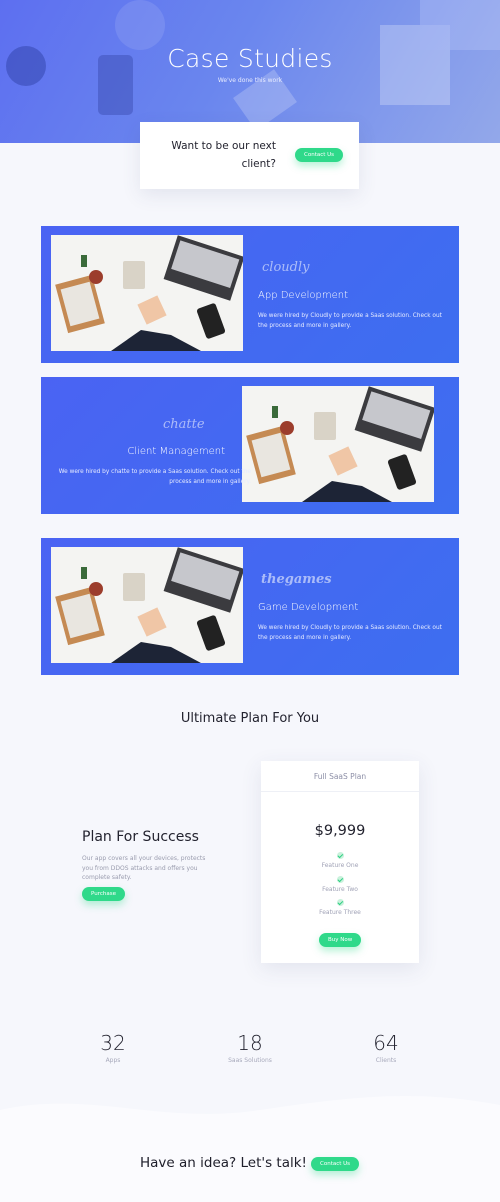  Describe the element at coordinates (223, 1163) in the screenshot. I see `footer-cta-text: Have an idea? Let's talk!` at that location.